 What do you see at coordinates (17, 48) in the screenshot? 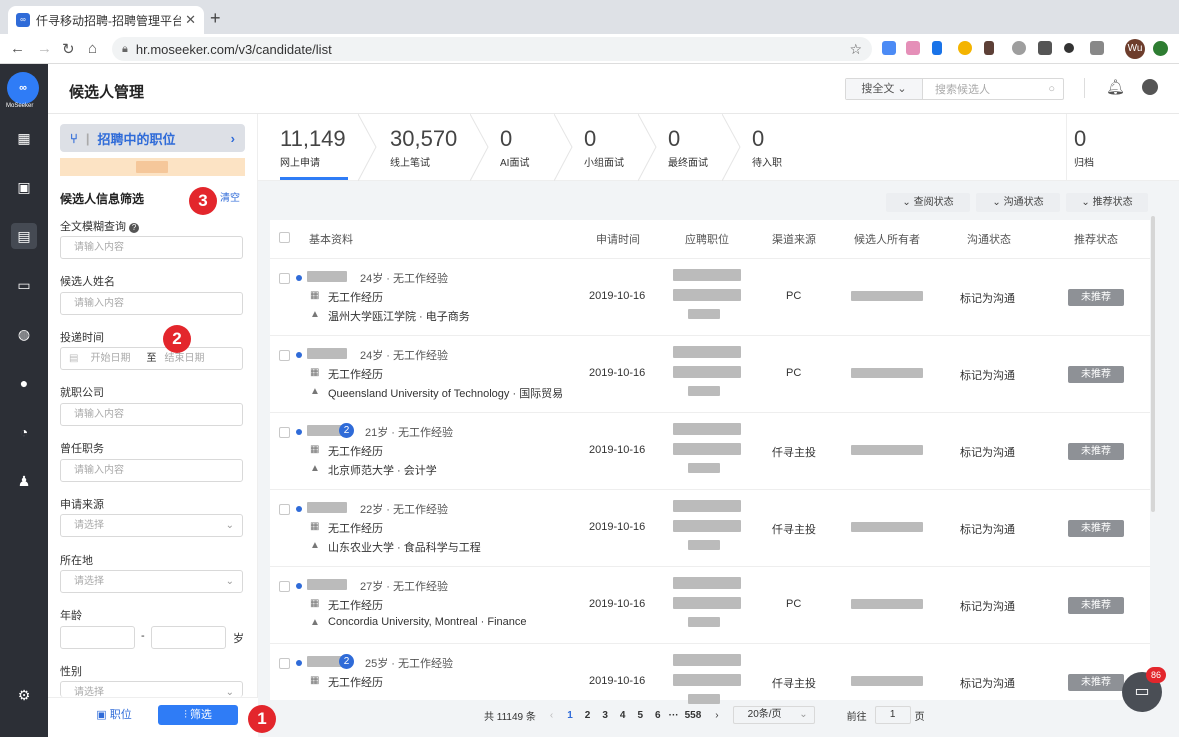
I see `back-icon: ←` at bounding box center [17, 48].